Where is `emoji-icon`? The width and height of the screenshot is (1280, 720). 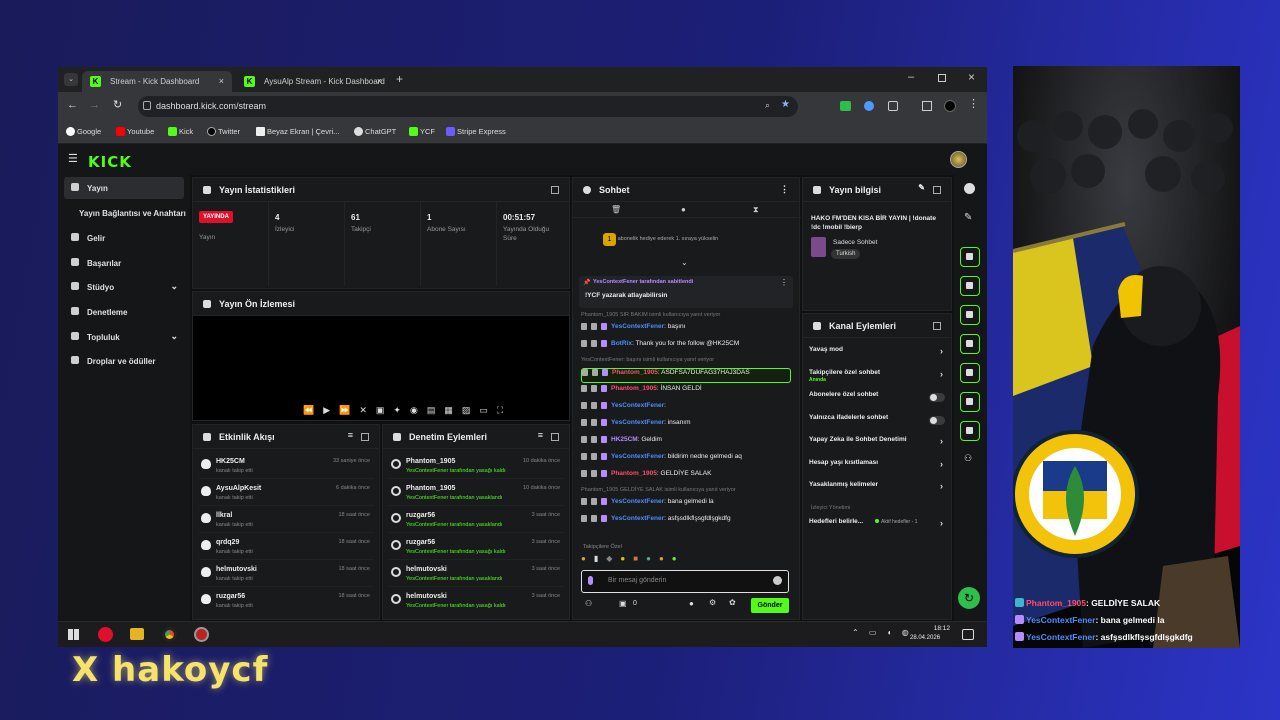
emoji-icon is located at coordinates (777, 580).